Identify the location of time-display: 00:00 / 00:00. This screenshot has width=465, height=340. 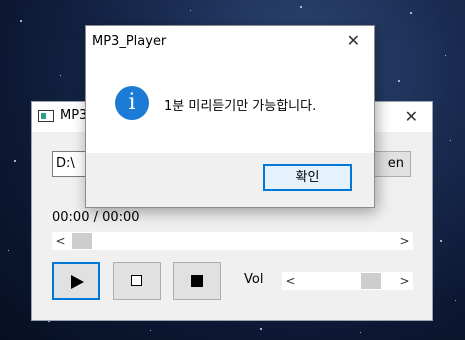
(96, 217).